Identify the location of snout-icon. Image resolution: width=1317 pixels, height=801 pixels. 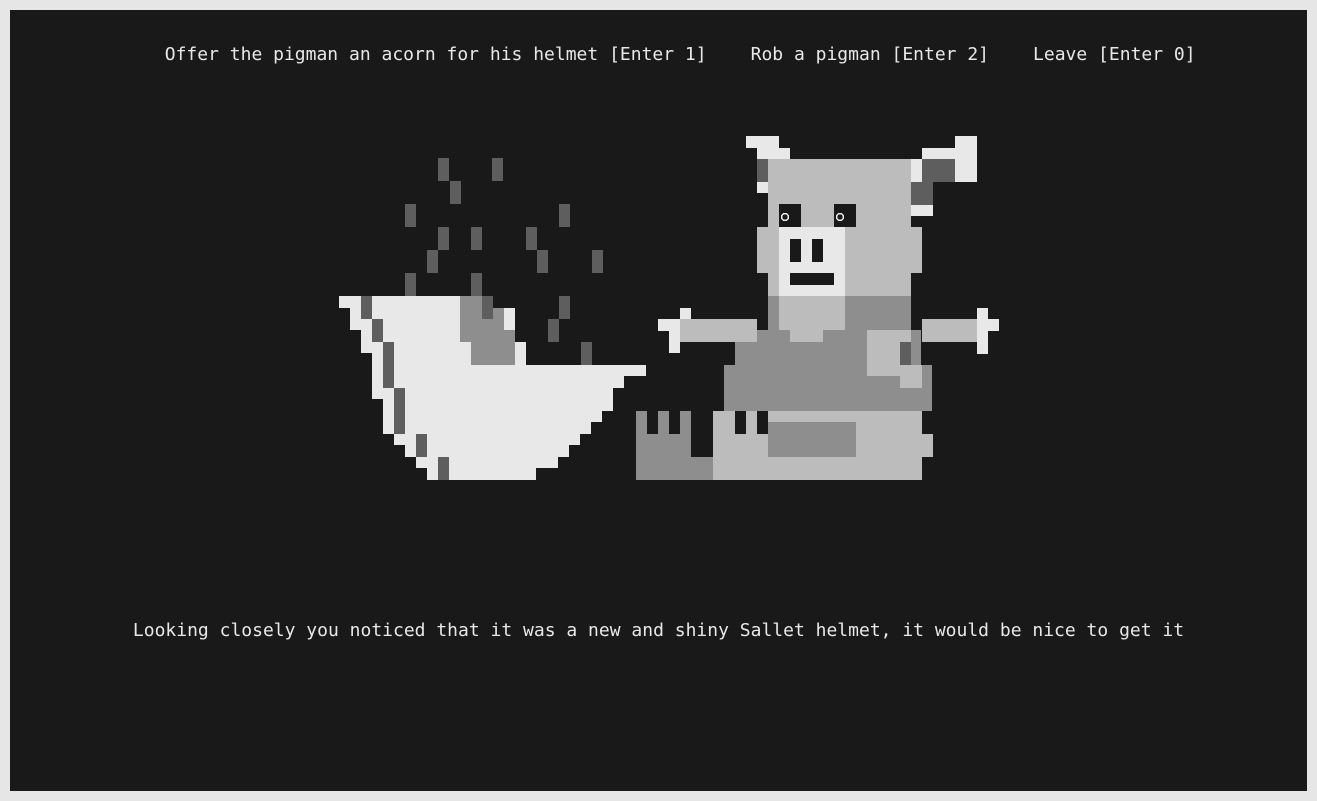
(812, 261).